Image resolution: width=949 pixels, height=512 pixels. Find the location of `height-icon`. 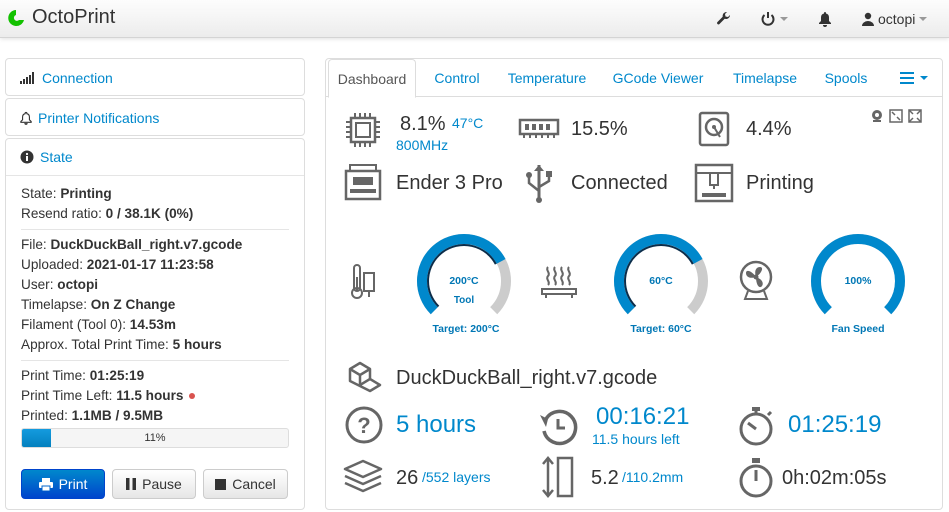

height-icon is located at coordinates (558, 477).